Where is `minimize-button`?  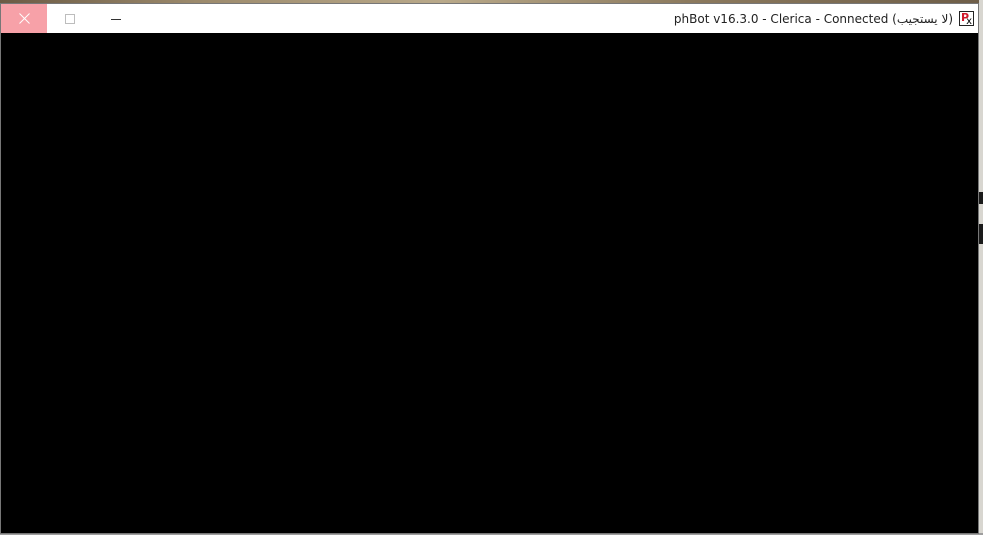 minimize-button is located at coordinates (116, 18).